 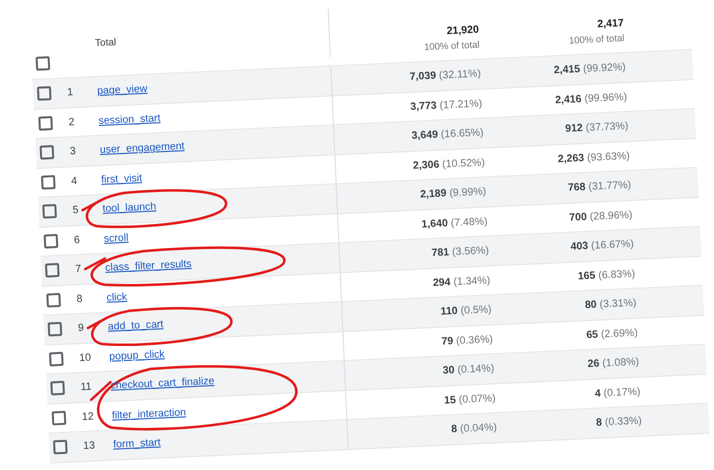 I want to click on row-number: 11, so click(x=86, y=387).